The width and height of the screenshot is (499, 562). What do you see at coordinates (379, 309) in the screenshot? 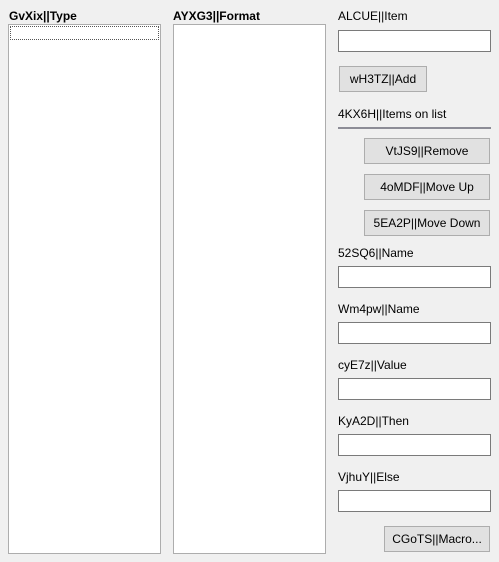
I see `field-label-name-2: Wm4pw||Name` at bounding box center [379, 309].